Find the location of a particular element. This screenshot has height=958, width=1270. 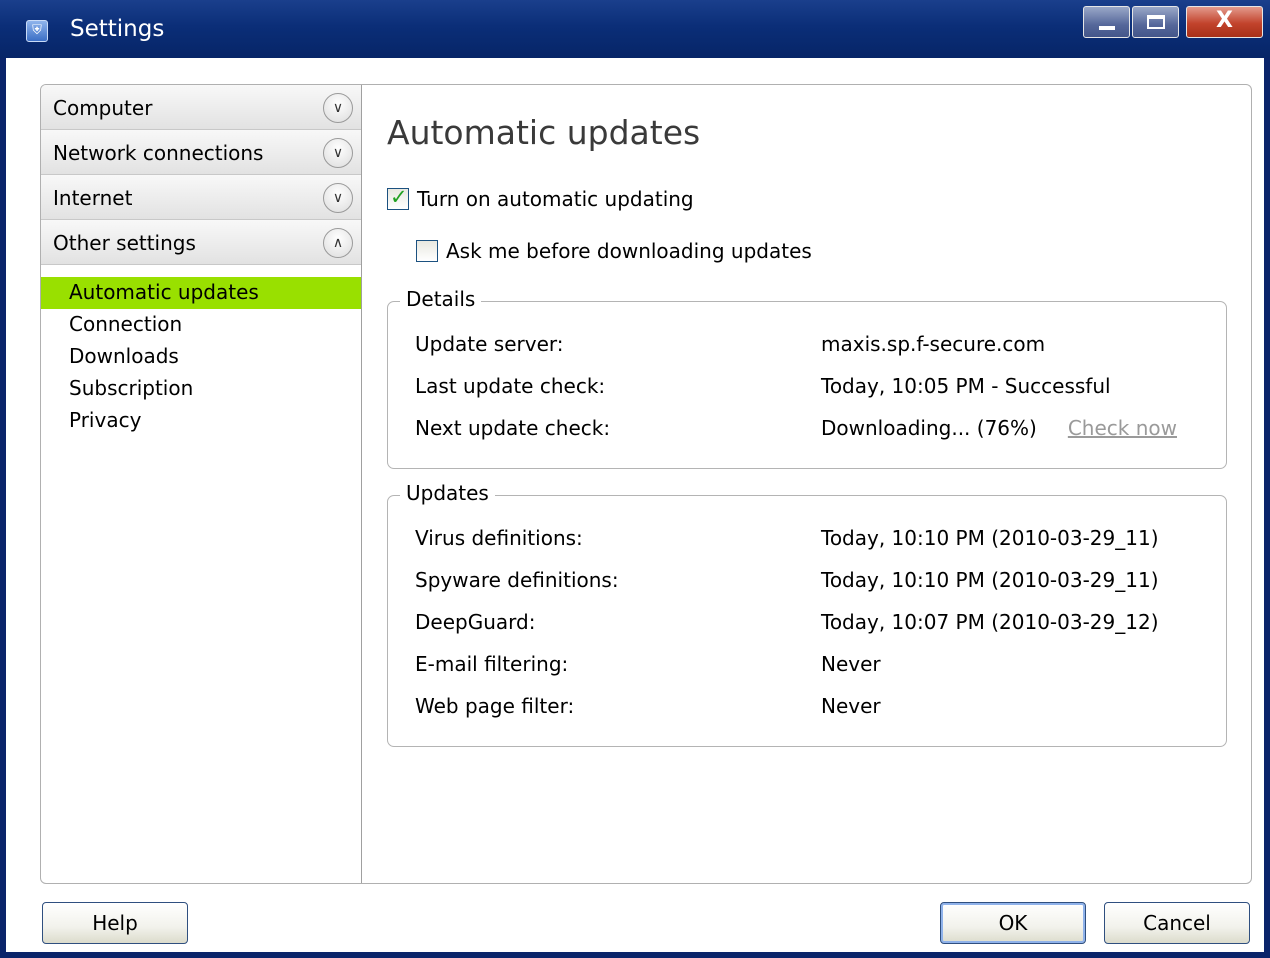

sidebar-category-internet: Internet ∨ is located at coordinates (201, 197).